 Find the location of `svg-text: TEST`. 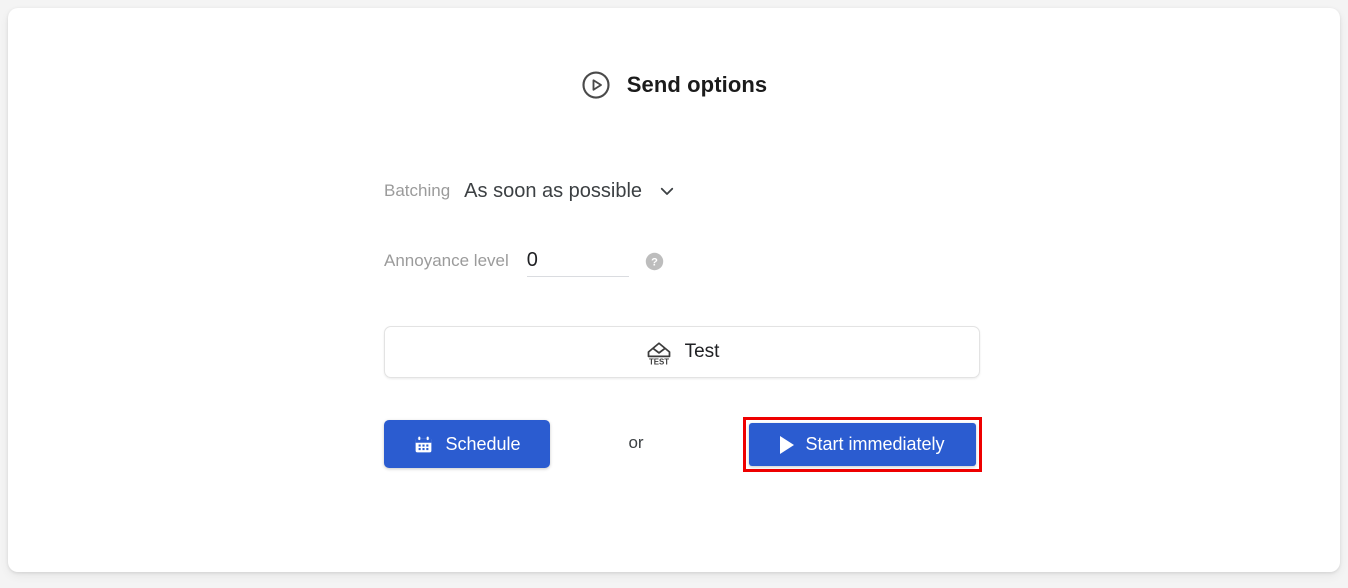

svg-text: TEST is located at coordinates (659, 361).